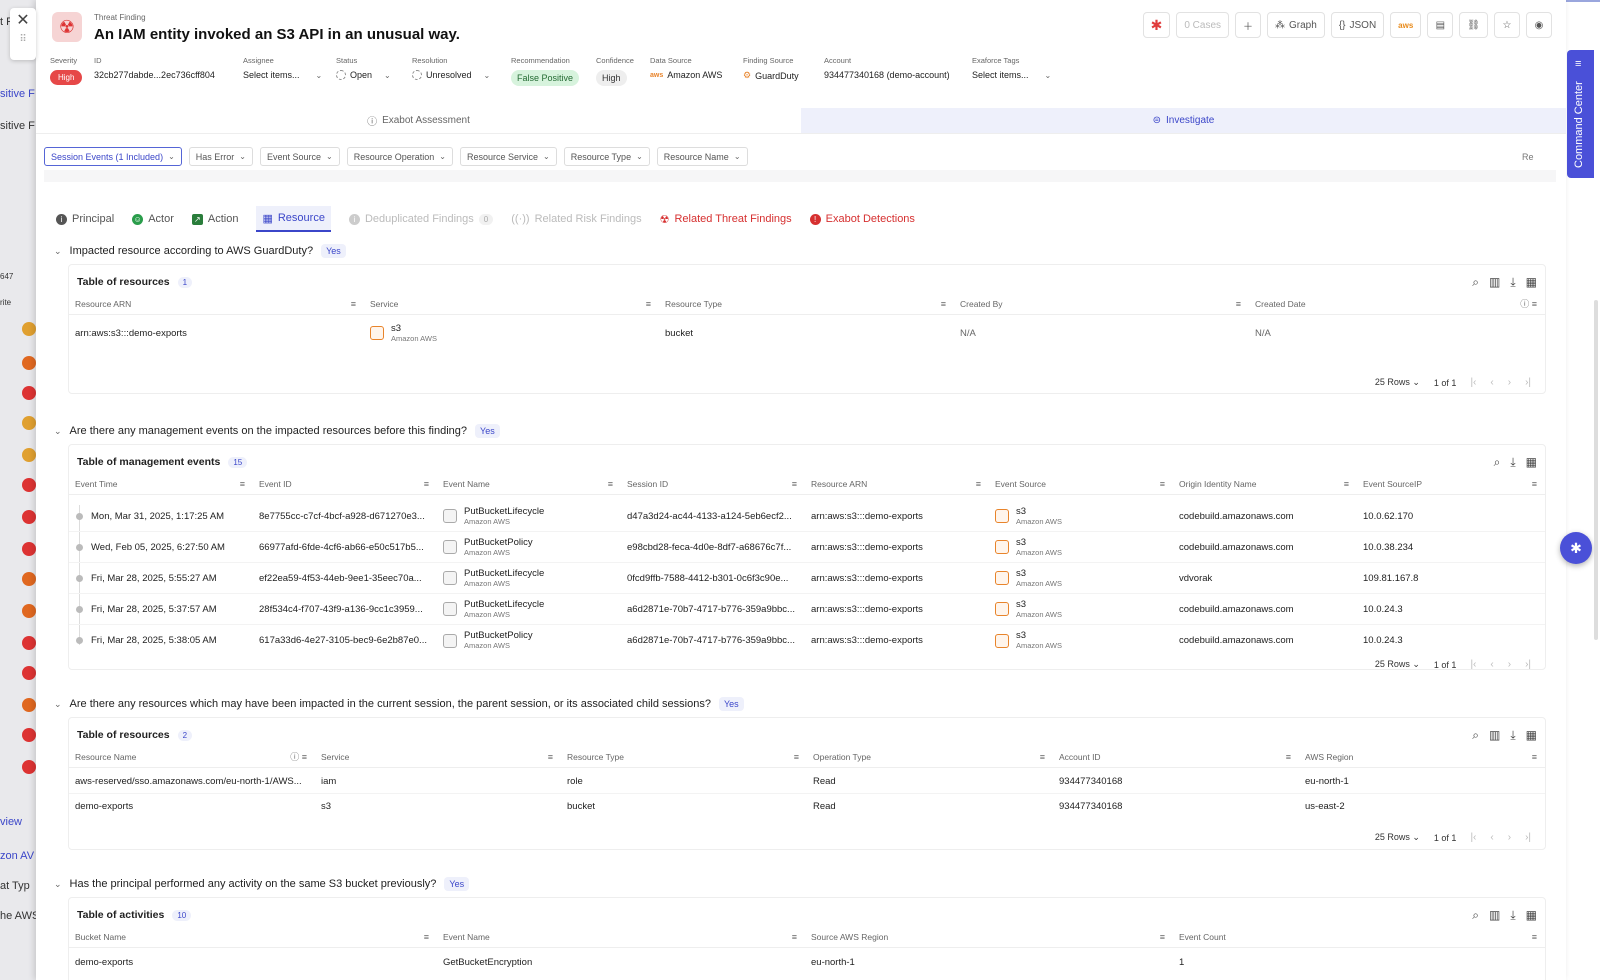  I want to click on tab-resource: ▦ Resource, so click(293, 219).